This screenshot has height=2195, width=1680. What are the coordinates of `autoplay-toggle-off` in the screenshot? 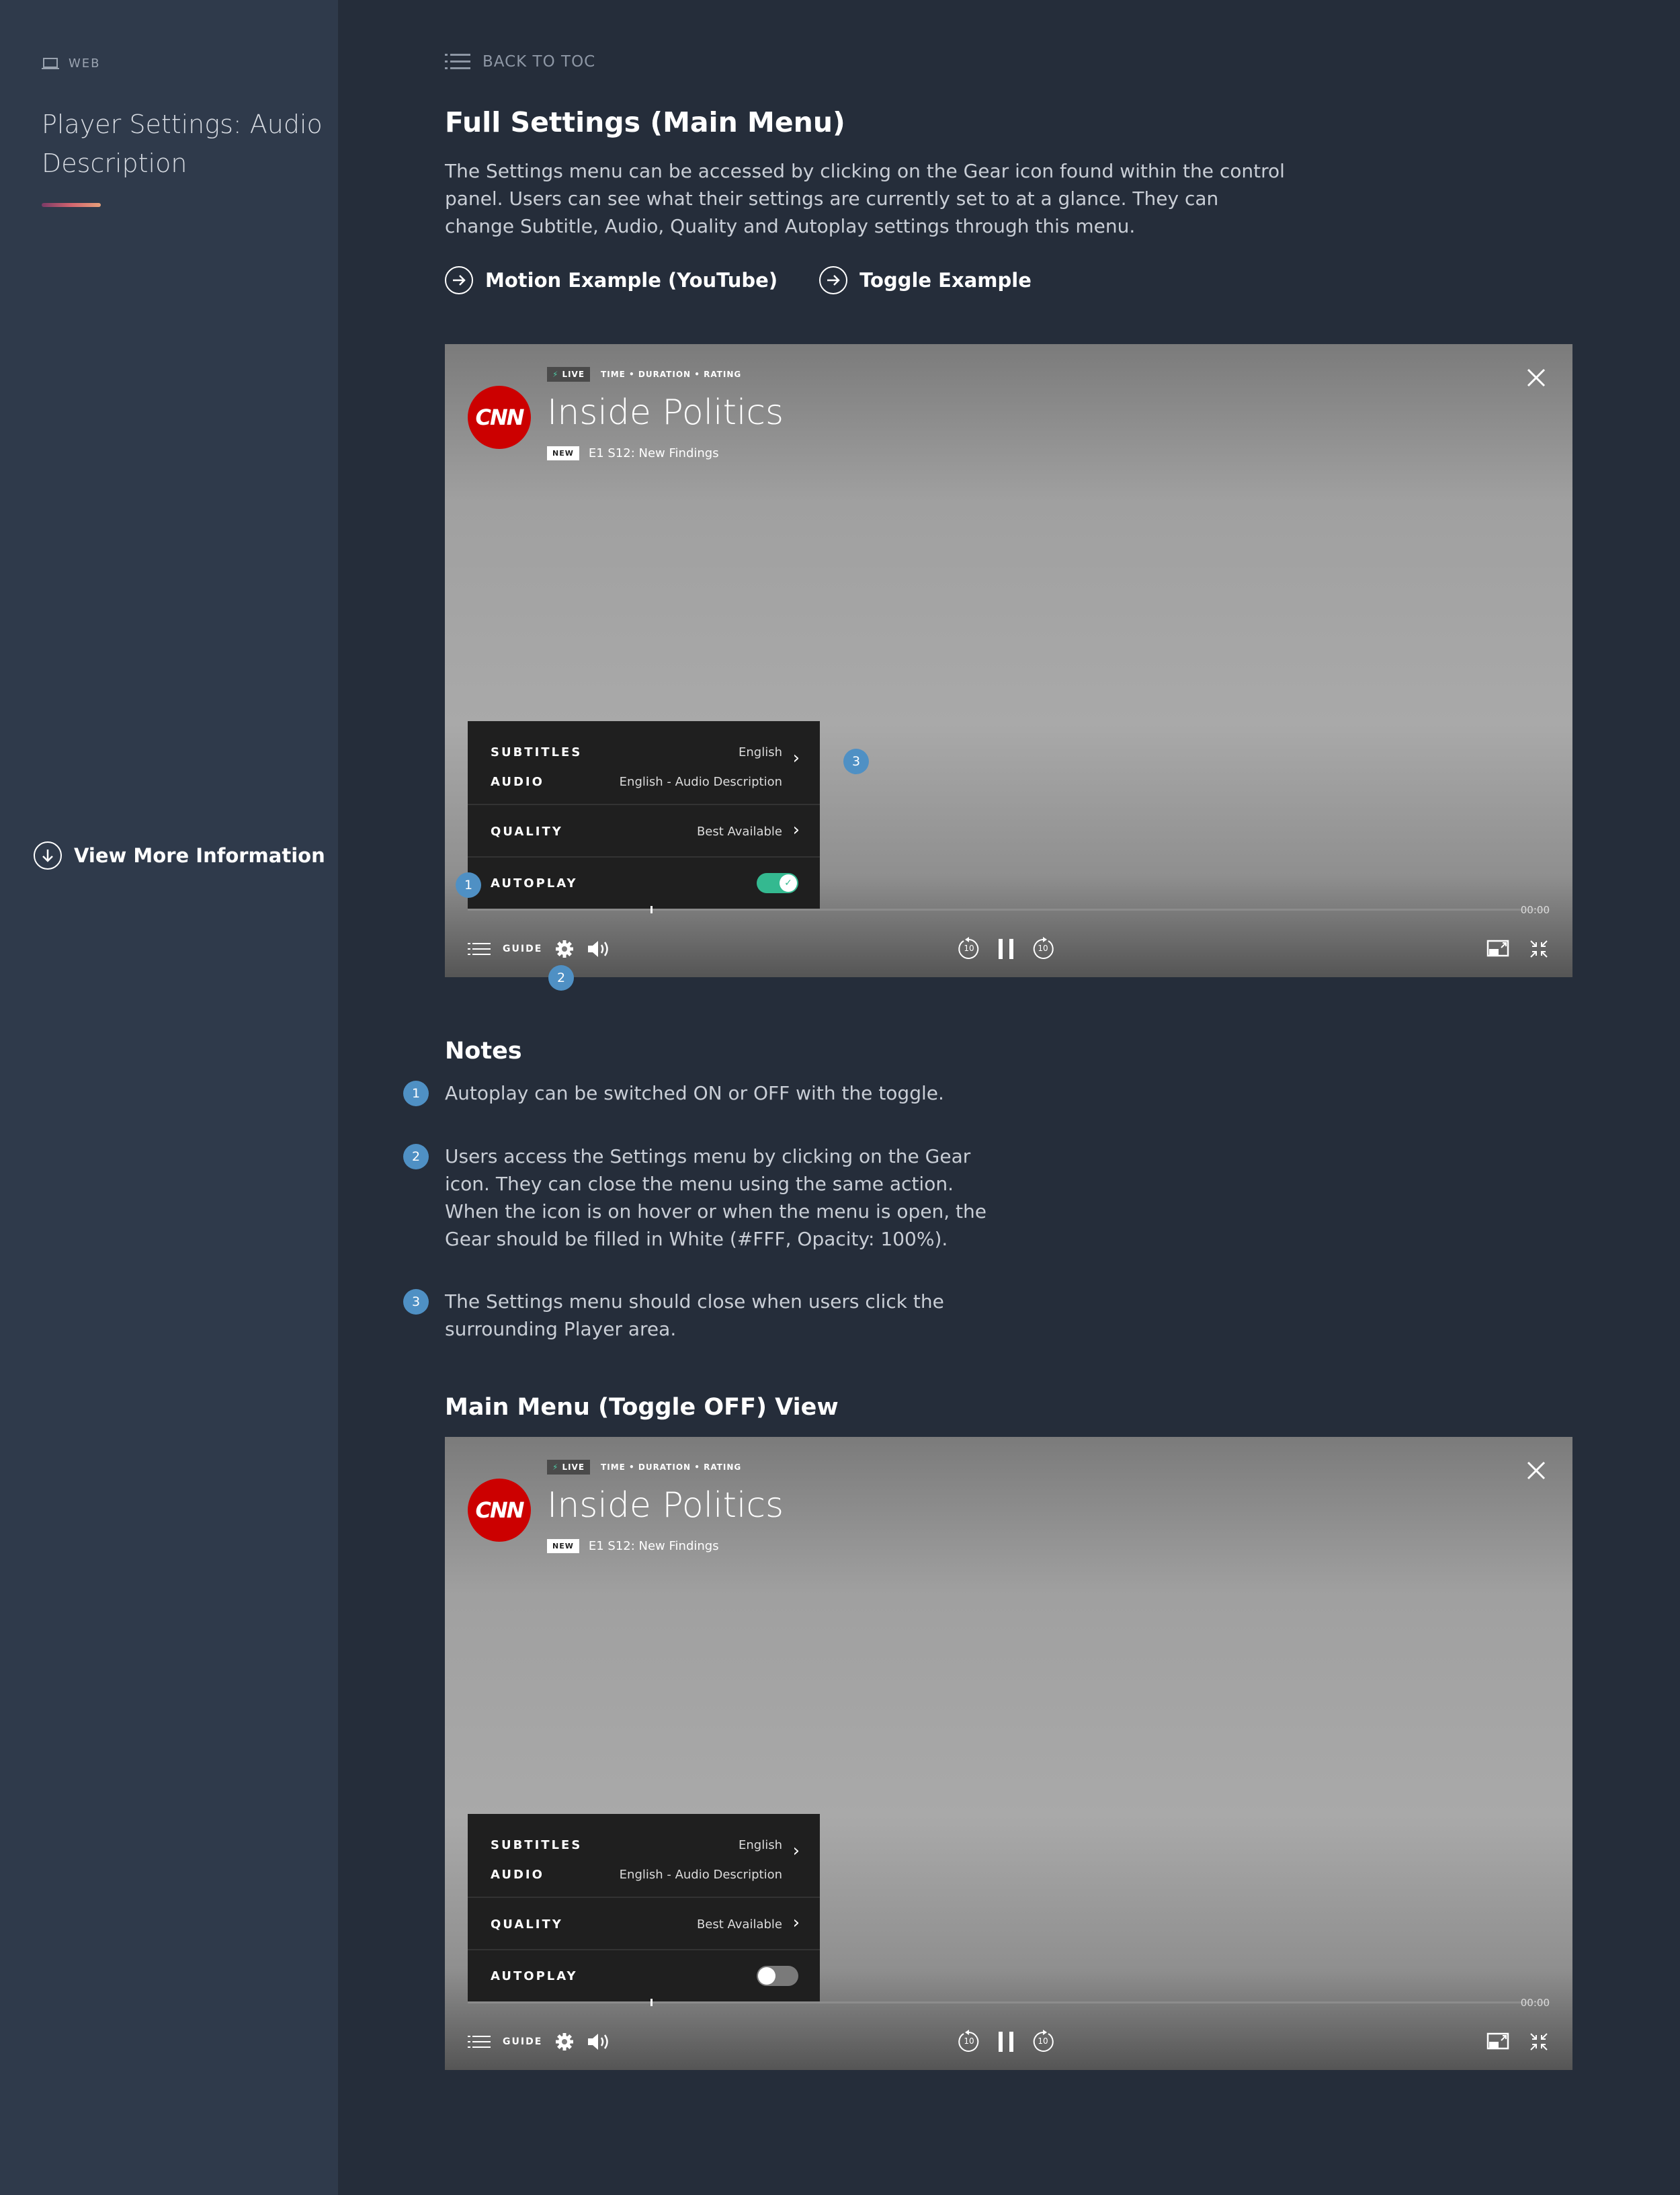 It's located at (778, 1976).